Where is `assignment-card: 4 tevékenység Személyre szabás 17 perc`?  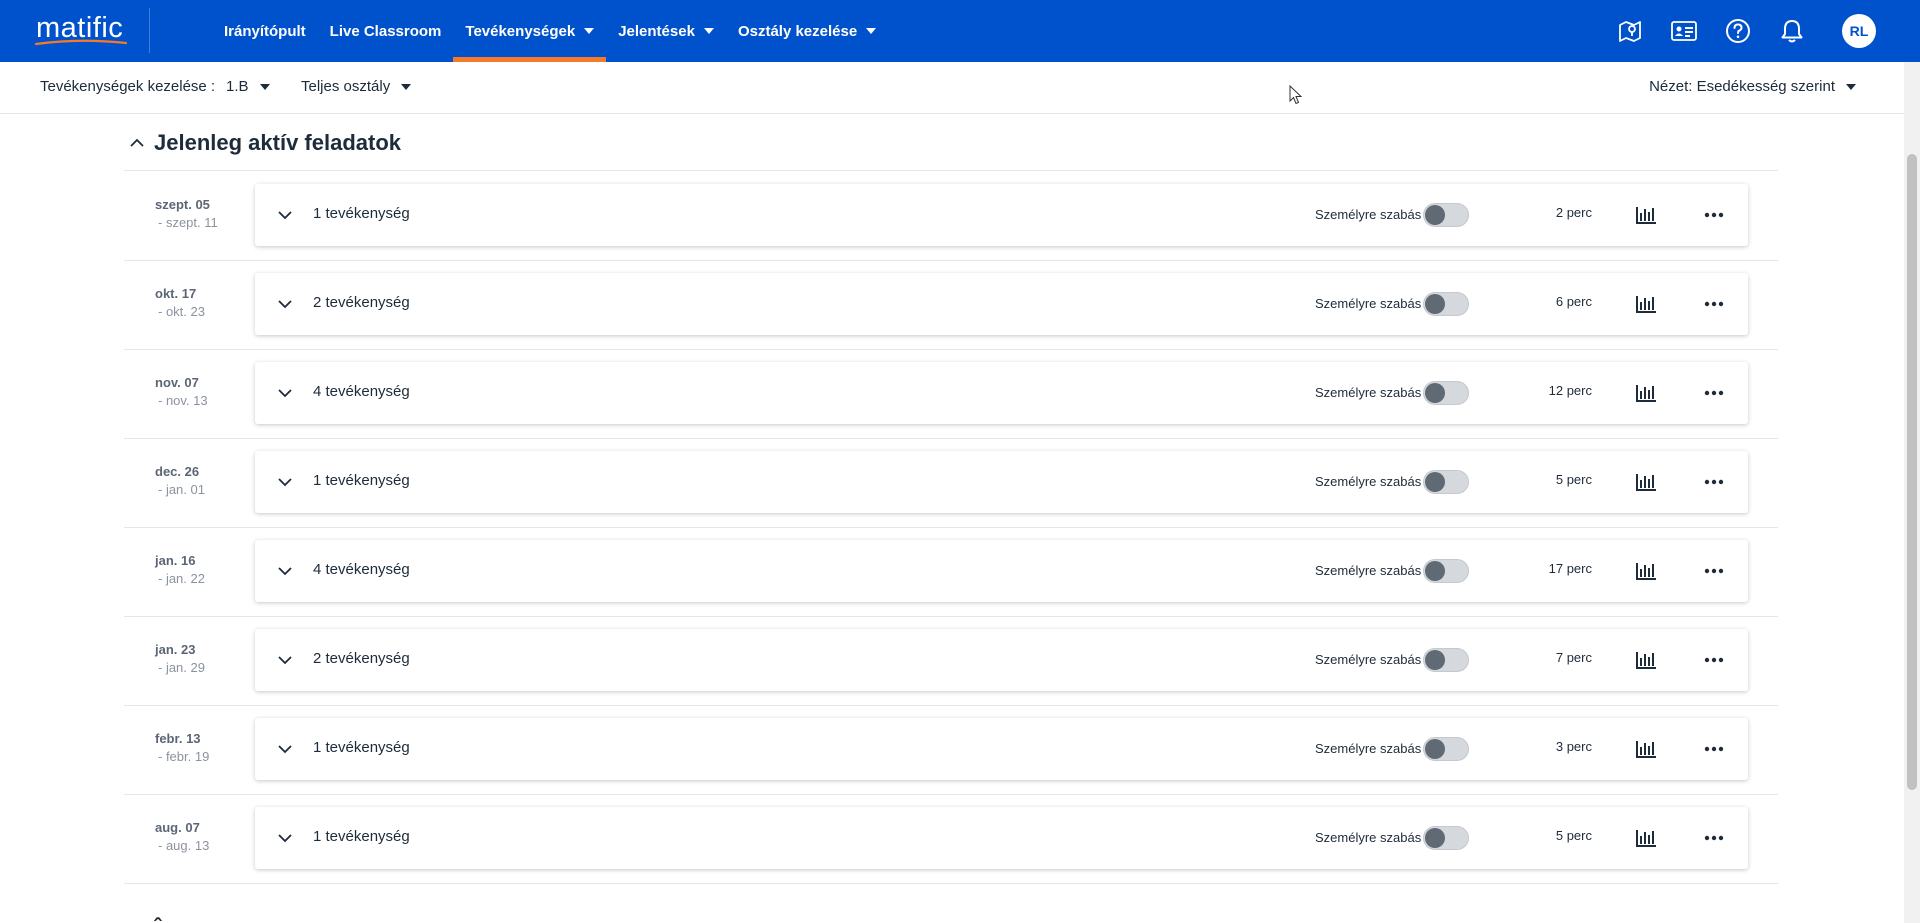
assignment-card: 4 tevékenység Személyre szabás 17 perc is located at coordinates (1001, 571).